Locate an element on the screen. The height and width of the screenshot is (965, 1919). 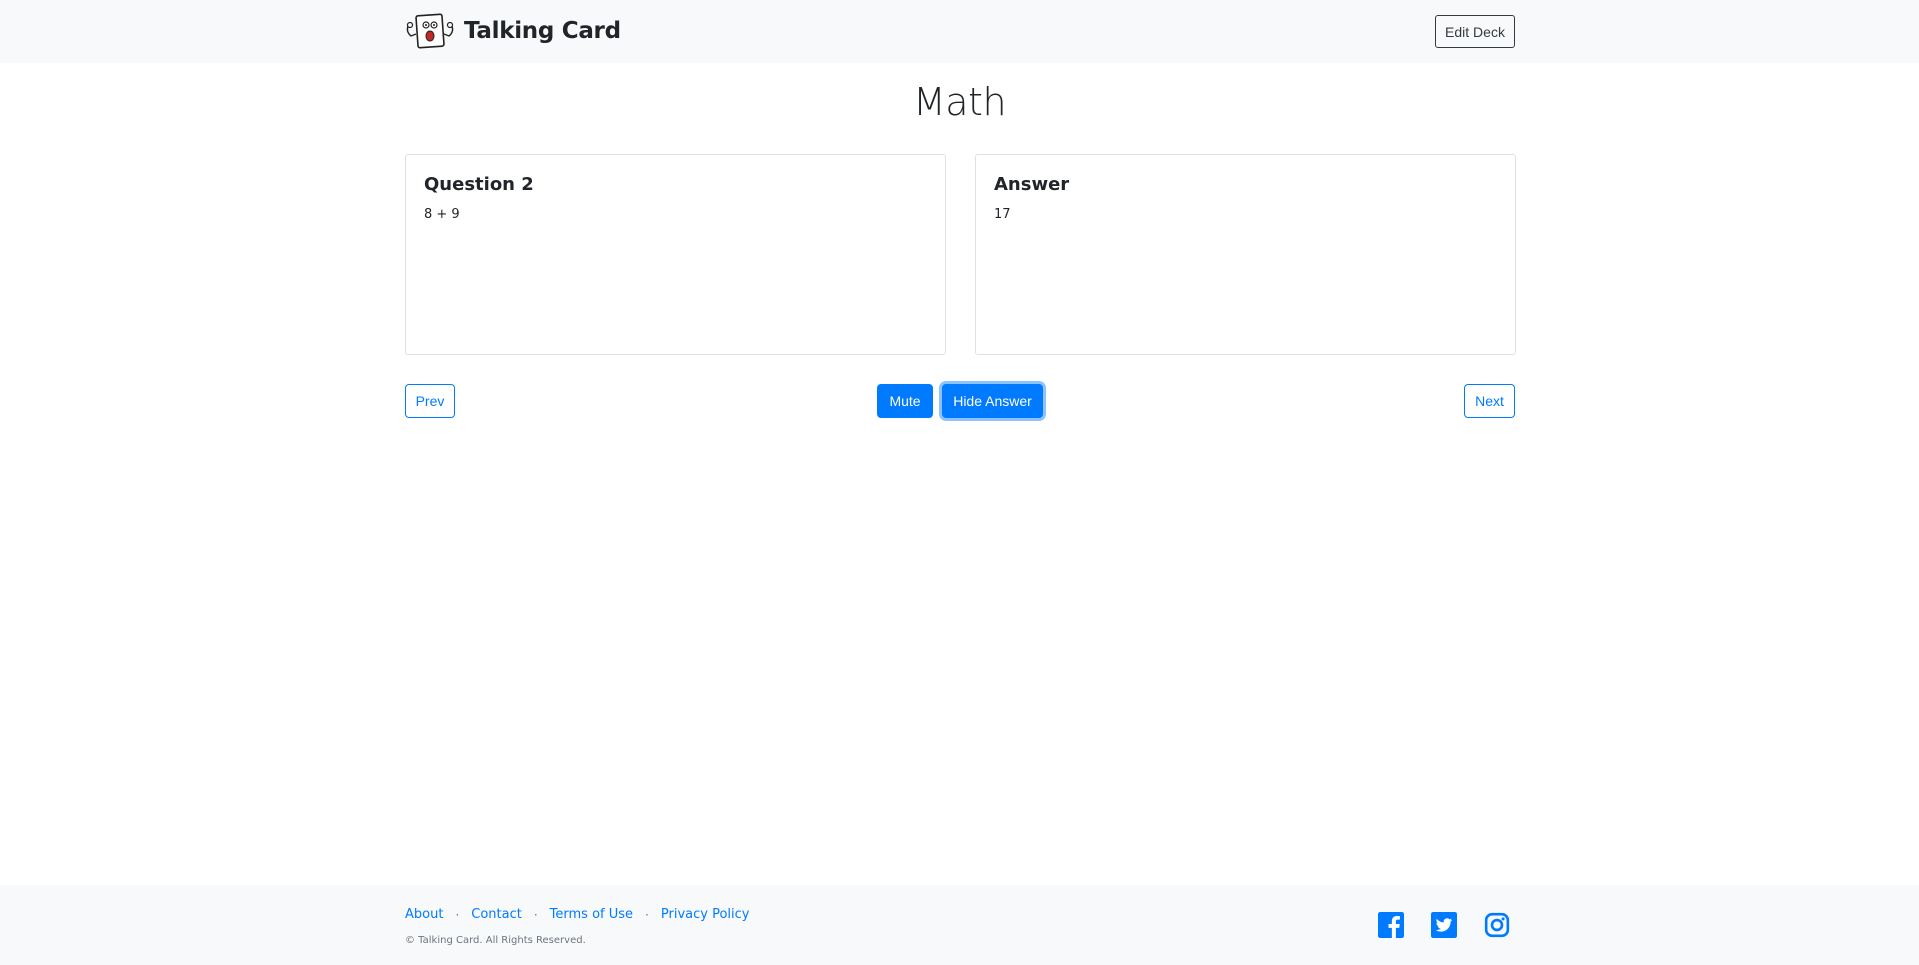
answer-title: Answer is located at coordinates (1032, 184).